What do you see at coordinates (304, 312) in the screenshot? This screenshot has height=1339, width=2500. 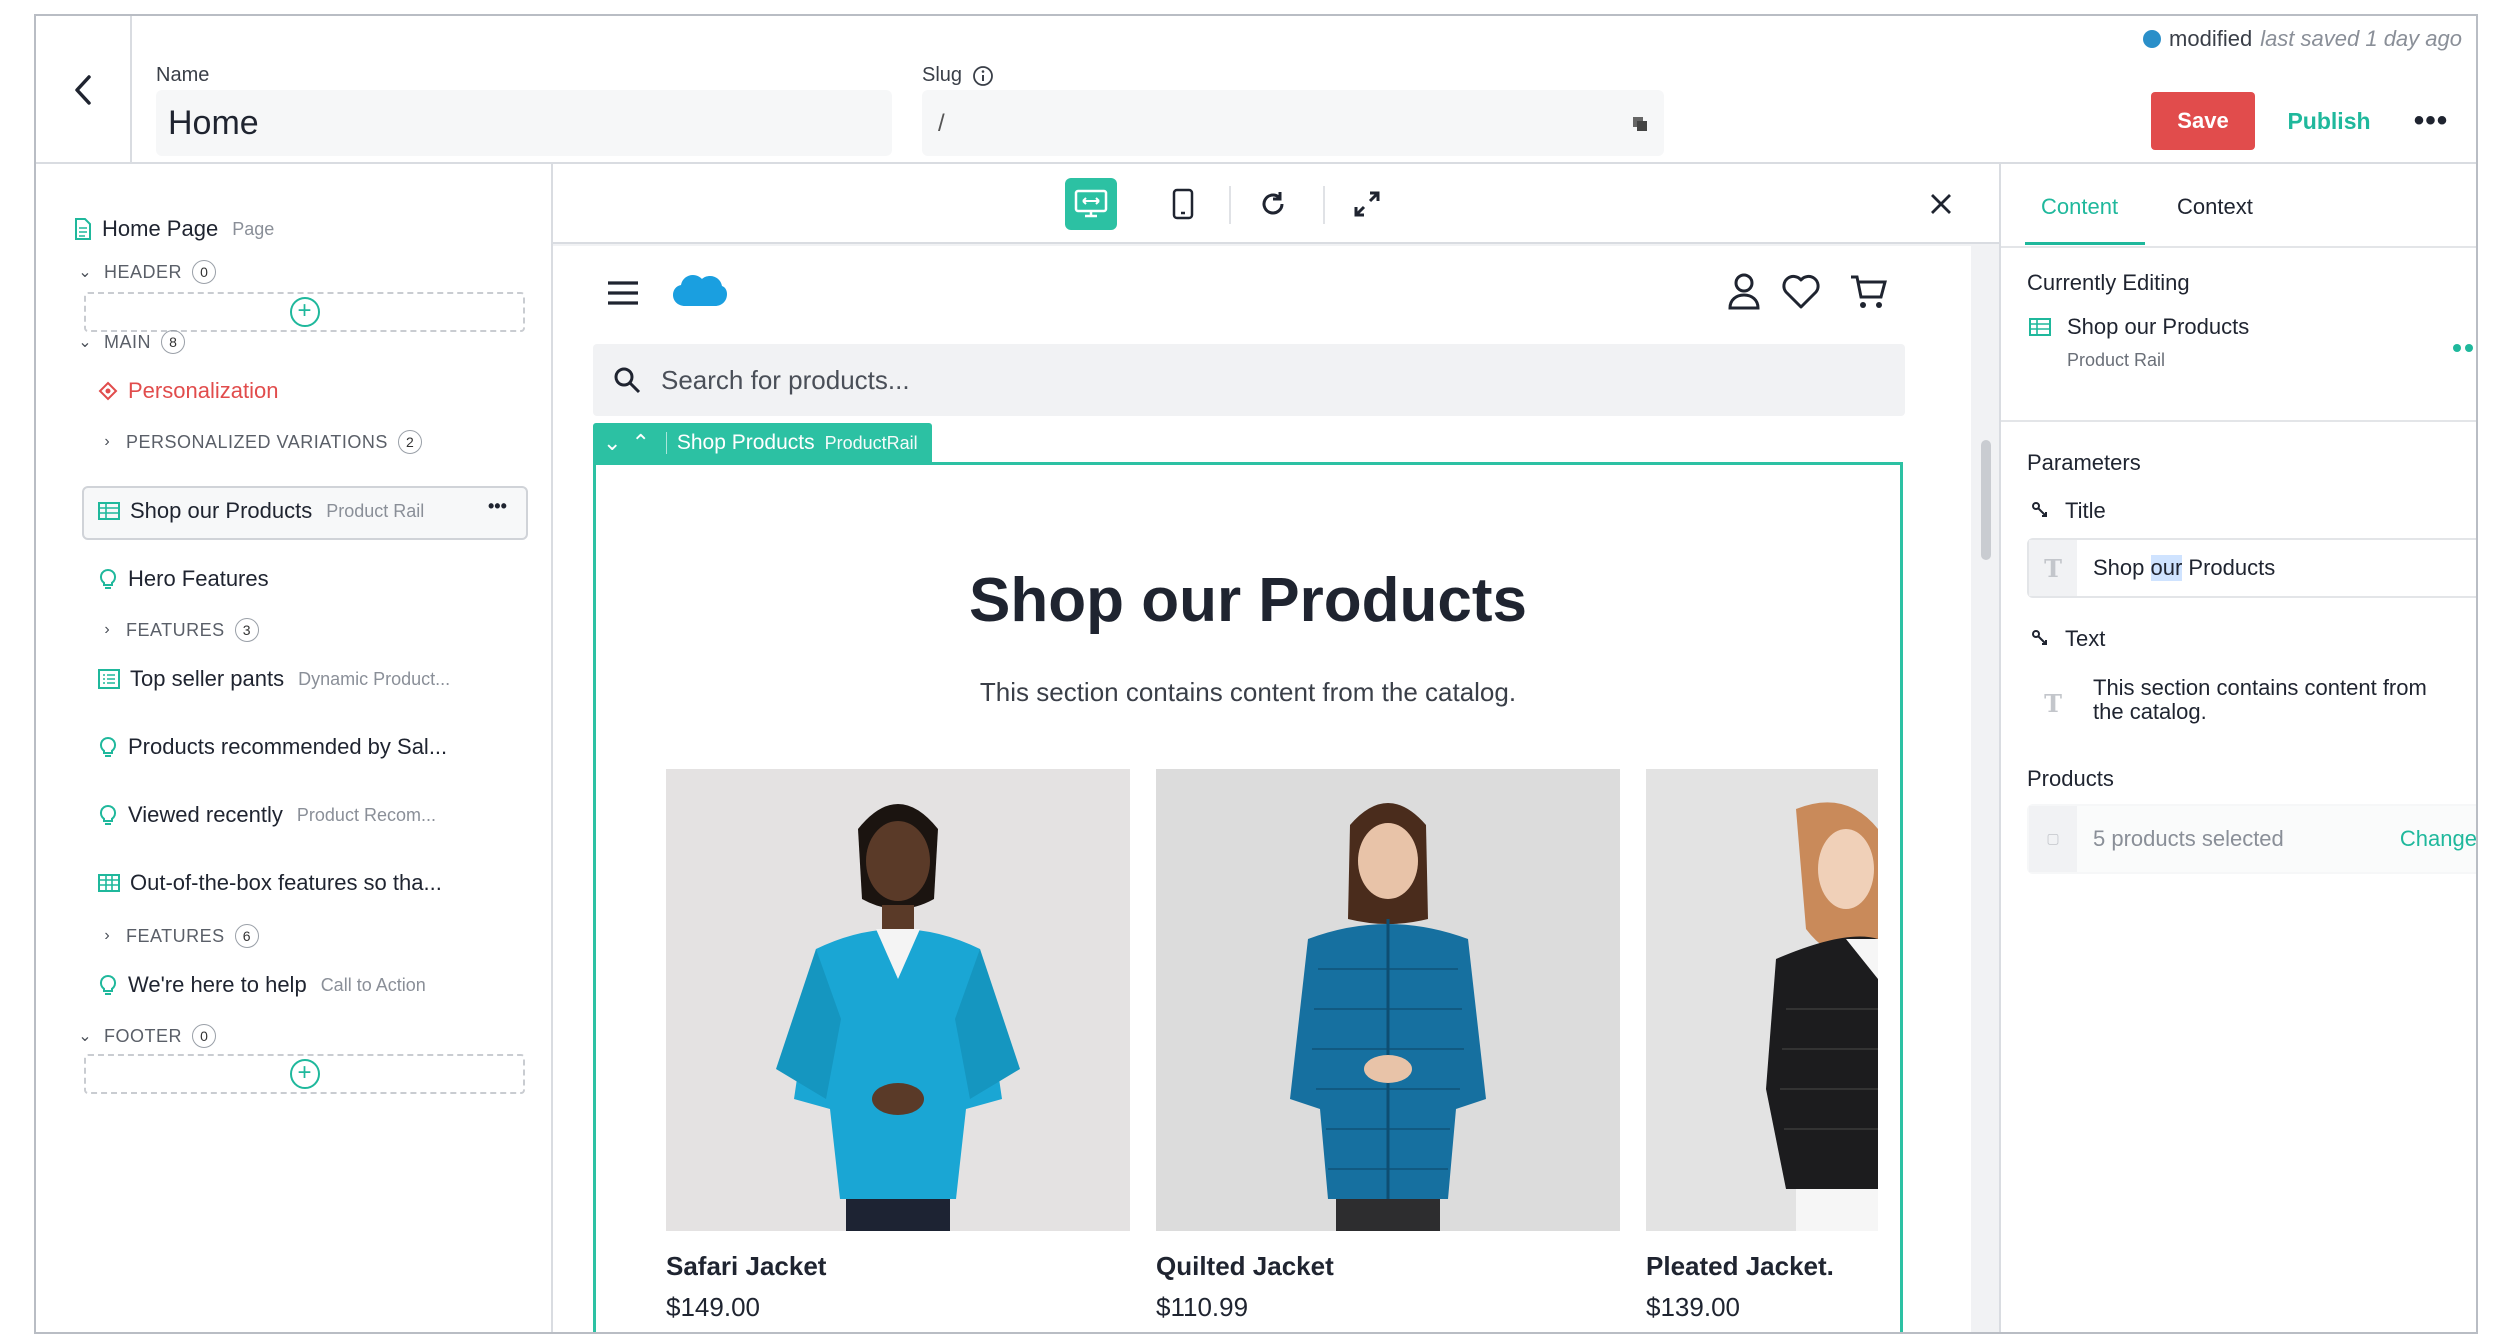 I see `header-dropzone: +` at bounding box center [304, 312].